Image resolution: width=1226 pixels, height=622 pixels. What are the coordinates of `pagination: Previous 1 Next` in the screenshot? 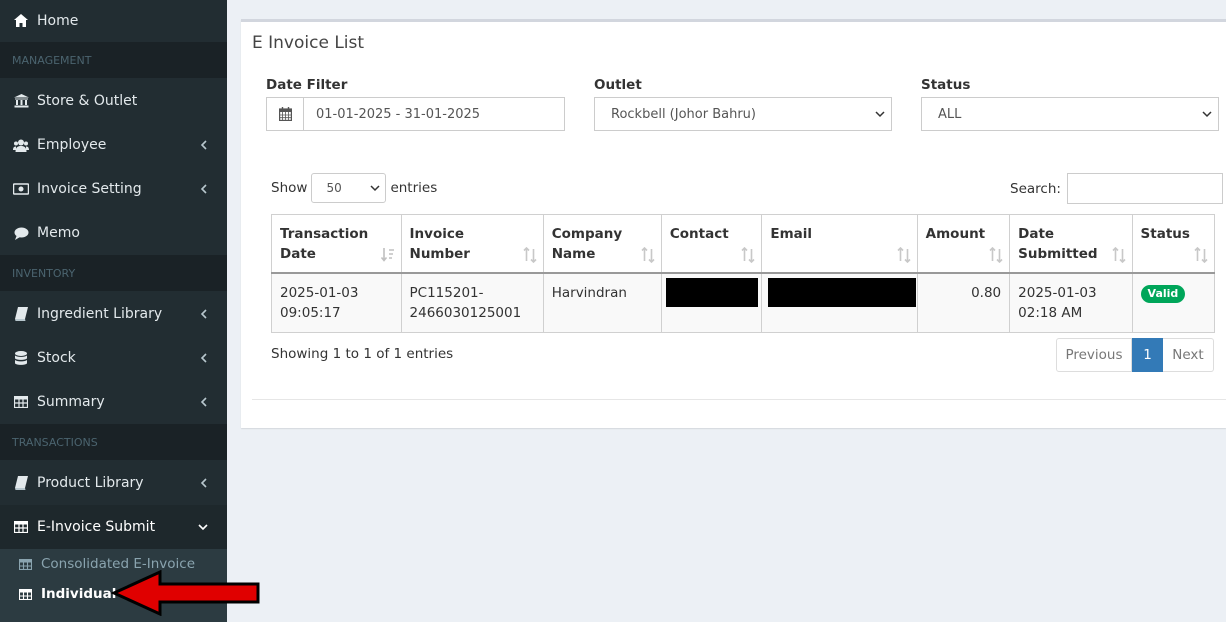 It's located at (1135, 355).